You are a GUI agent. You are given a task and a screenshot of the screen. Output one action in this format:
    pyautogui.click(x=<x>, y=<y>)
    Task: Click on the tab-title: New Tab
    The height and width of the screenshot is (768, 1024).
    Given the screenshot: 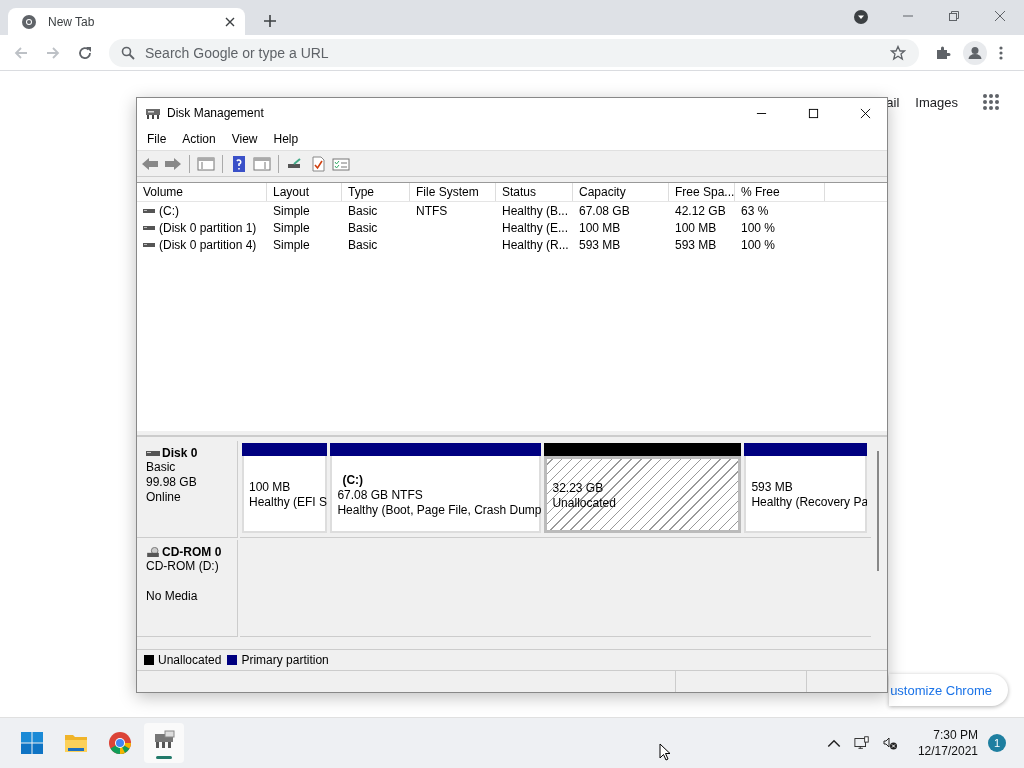 What is the action you would take?
    pyautogui.click(x=72, y=21)
    